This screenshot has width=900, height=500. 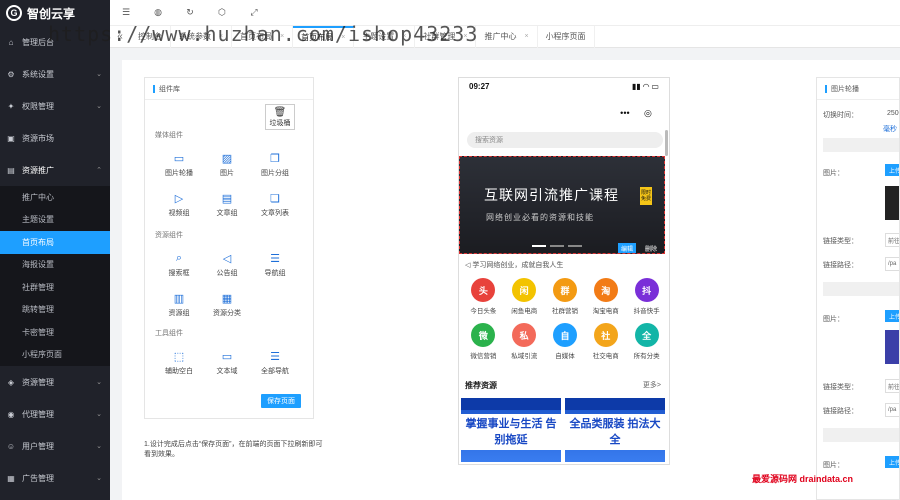 I want to click on sidebar-item-market: ▣ 资源市场, so click(x=55, y=138).